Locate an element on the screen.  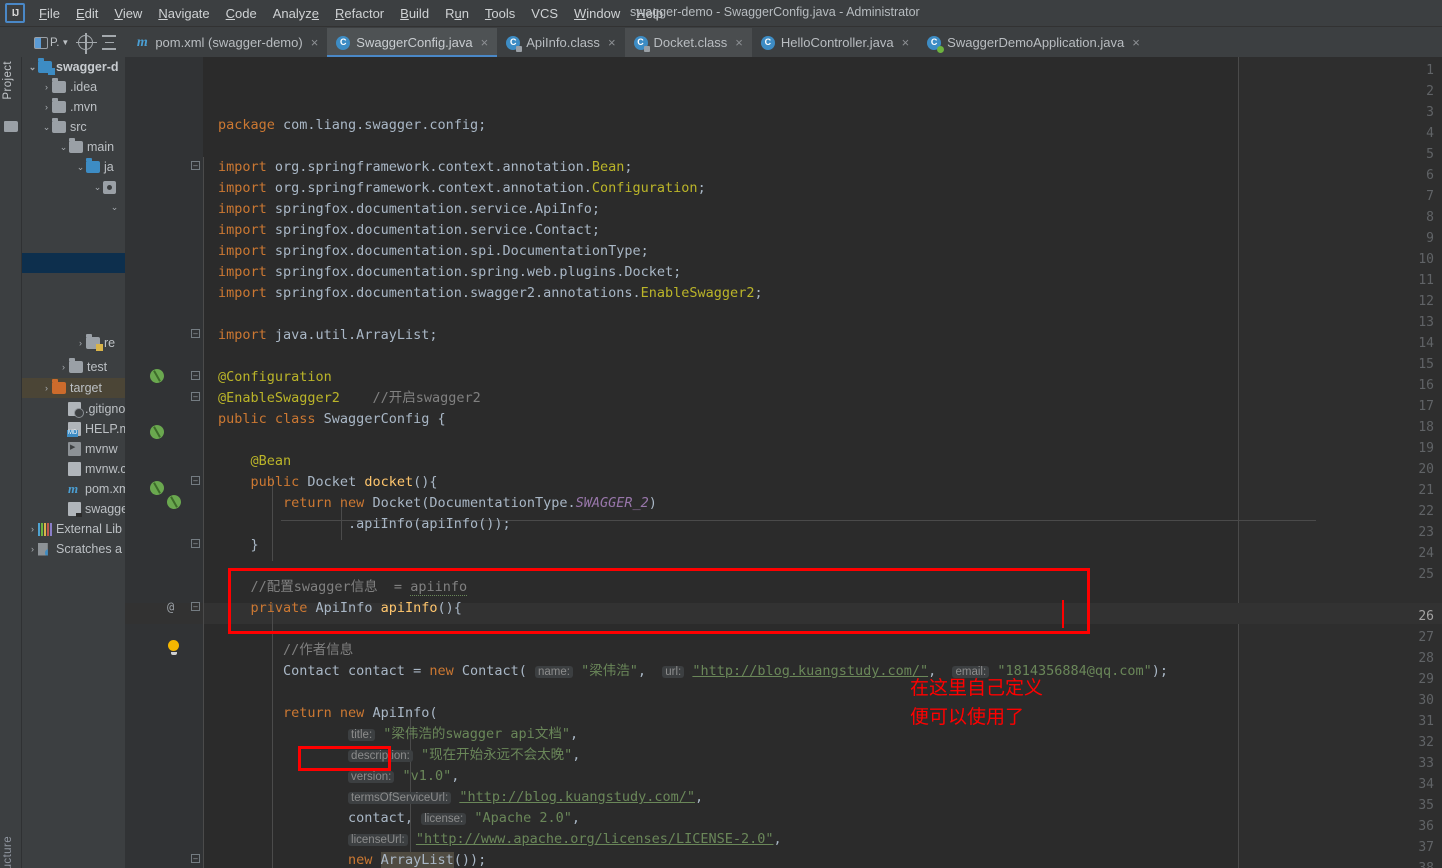
line-number: 21 is located at coordinates (1426, 490).